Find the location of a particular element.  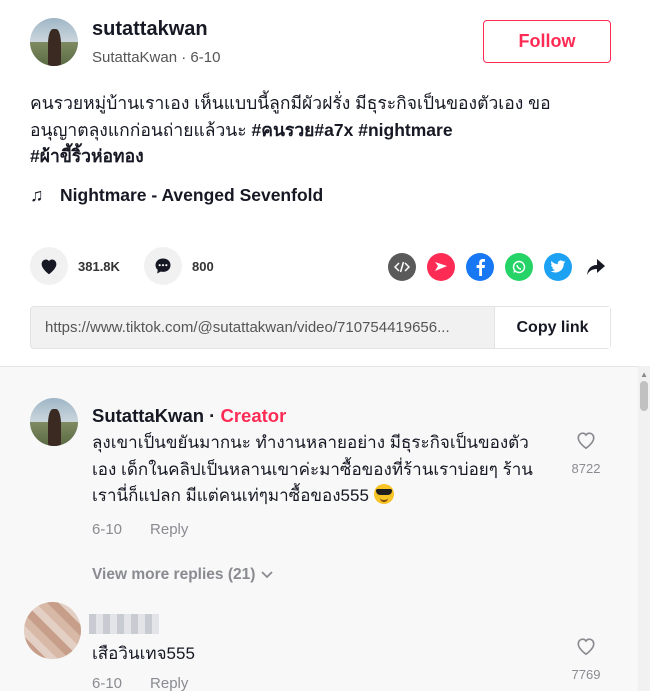

comments-scrollbar is located at coordinates (644, 528).